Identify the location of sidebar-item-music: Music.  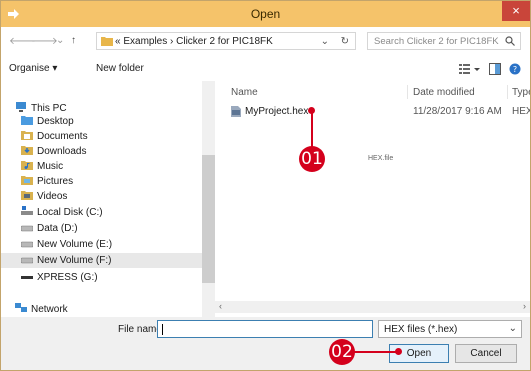
(42, 166).